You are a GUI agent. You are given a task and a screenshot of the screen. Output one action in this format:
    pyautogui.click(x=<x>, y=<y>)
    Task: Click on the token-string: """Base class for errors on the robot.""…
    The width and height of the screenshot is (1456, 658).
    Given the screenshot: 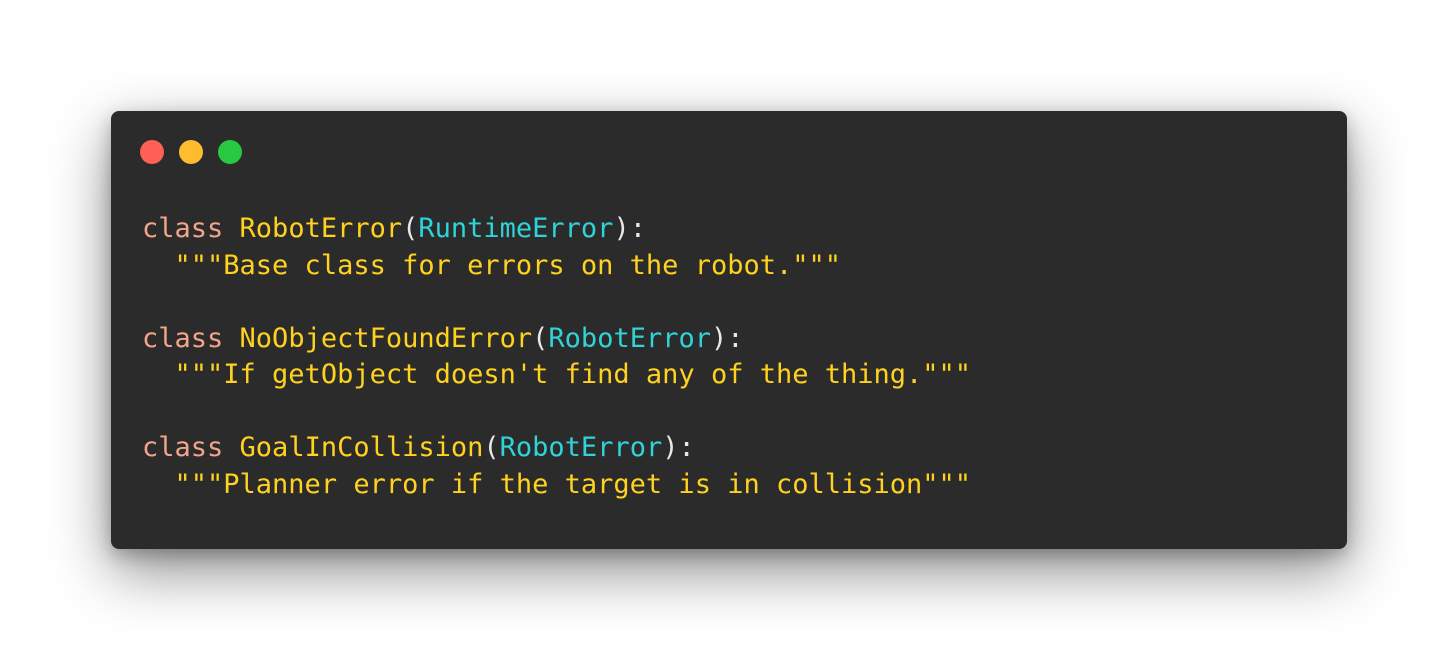 What is the action you would take?
    pyautogui.click(x=507, y=265)
    